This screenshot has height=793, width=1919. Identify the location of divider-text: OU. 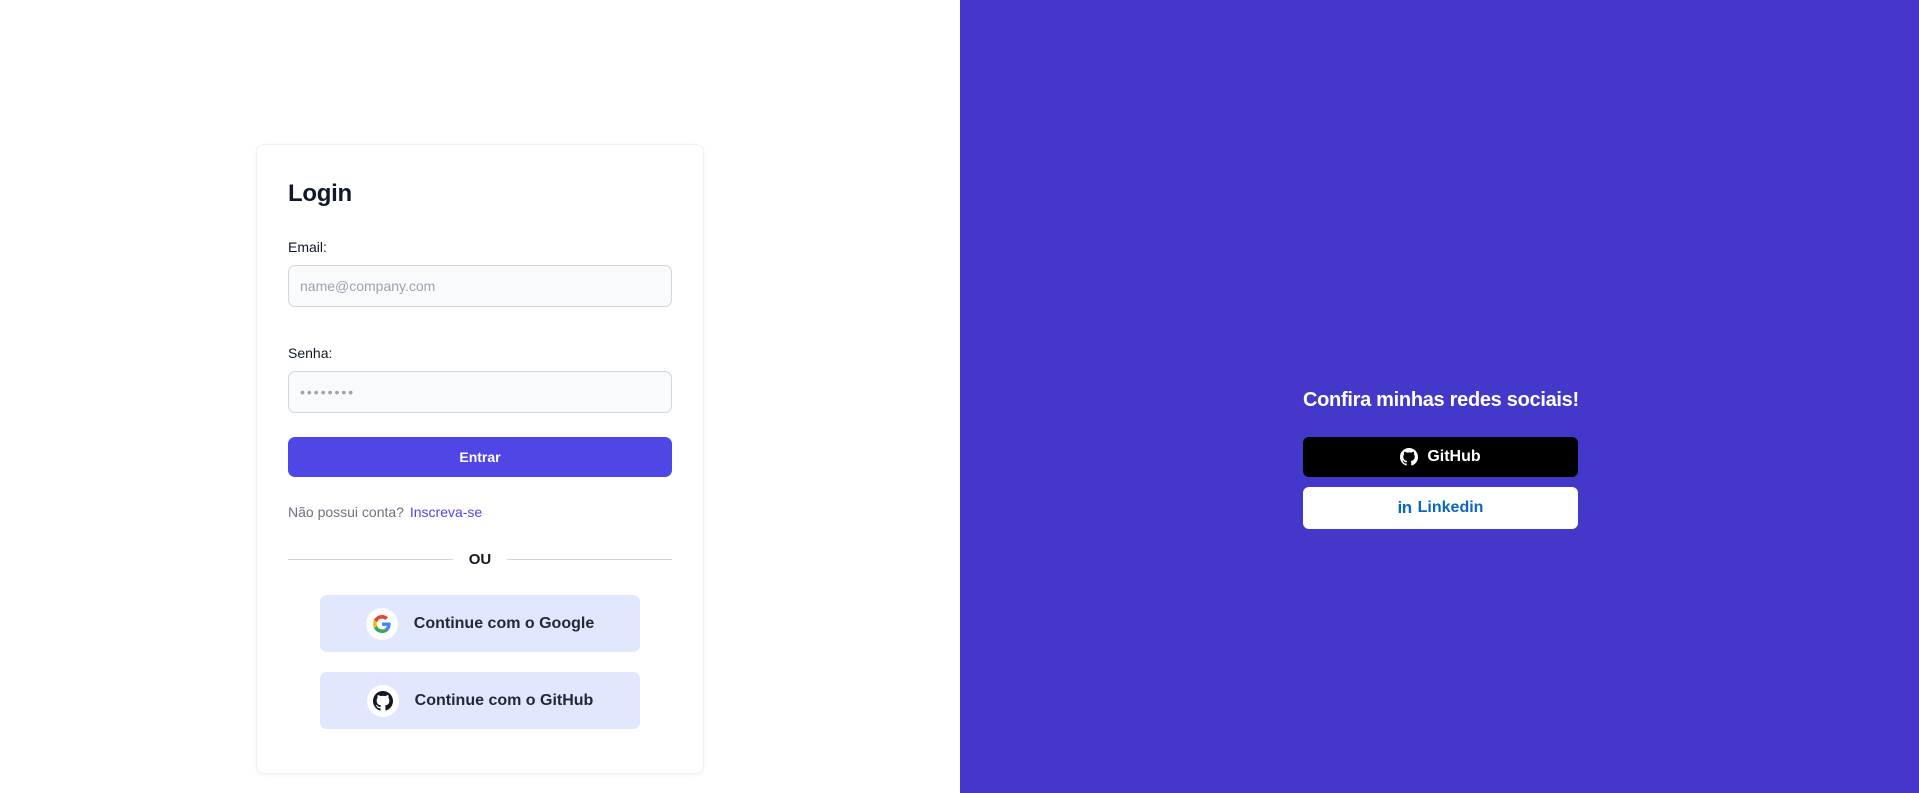
(480, 559).